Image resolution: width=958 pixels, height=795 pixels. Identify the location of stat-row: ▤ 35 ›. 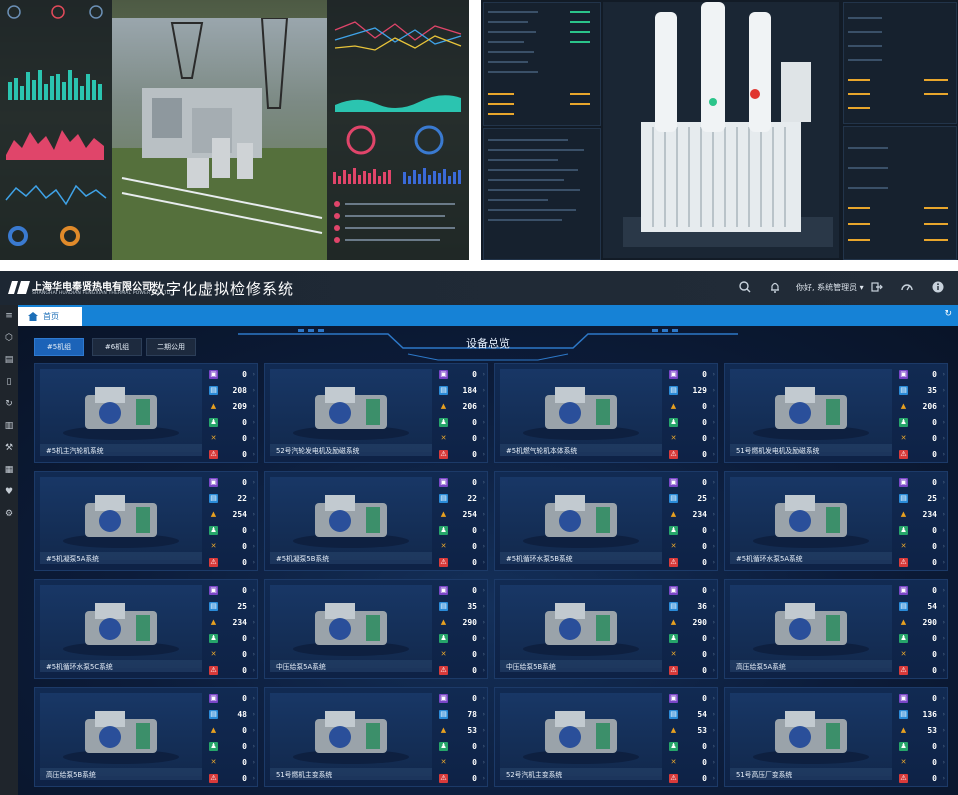
(462, 607).